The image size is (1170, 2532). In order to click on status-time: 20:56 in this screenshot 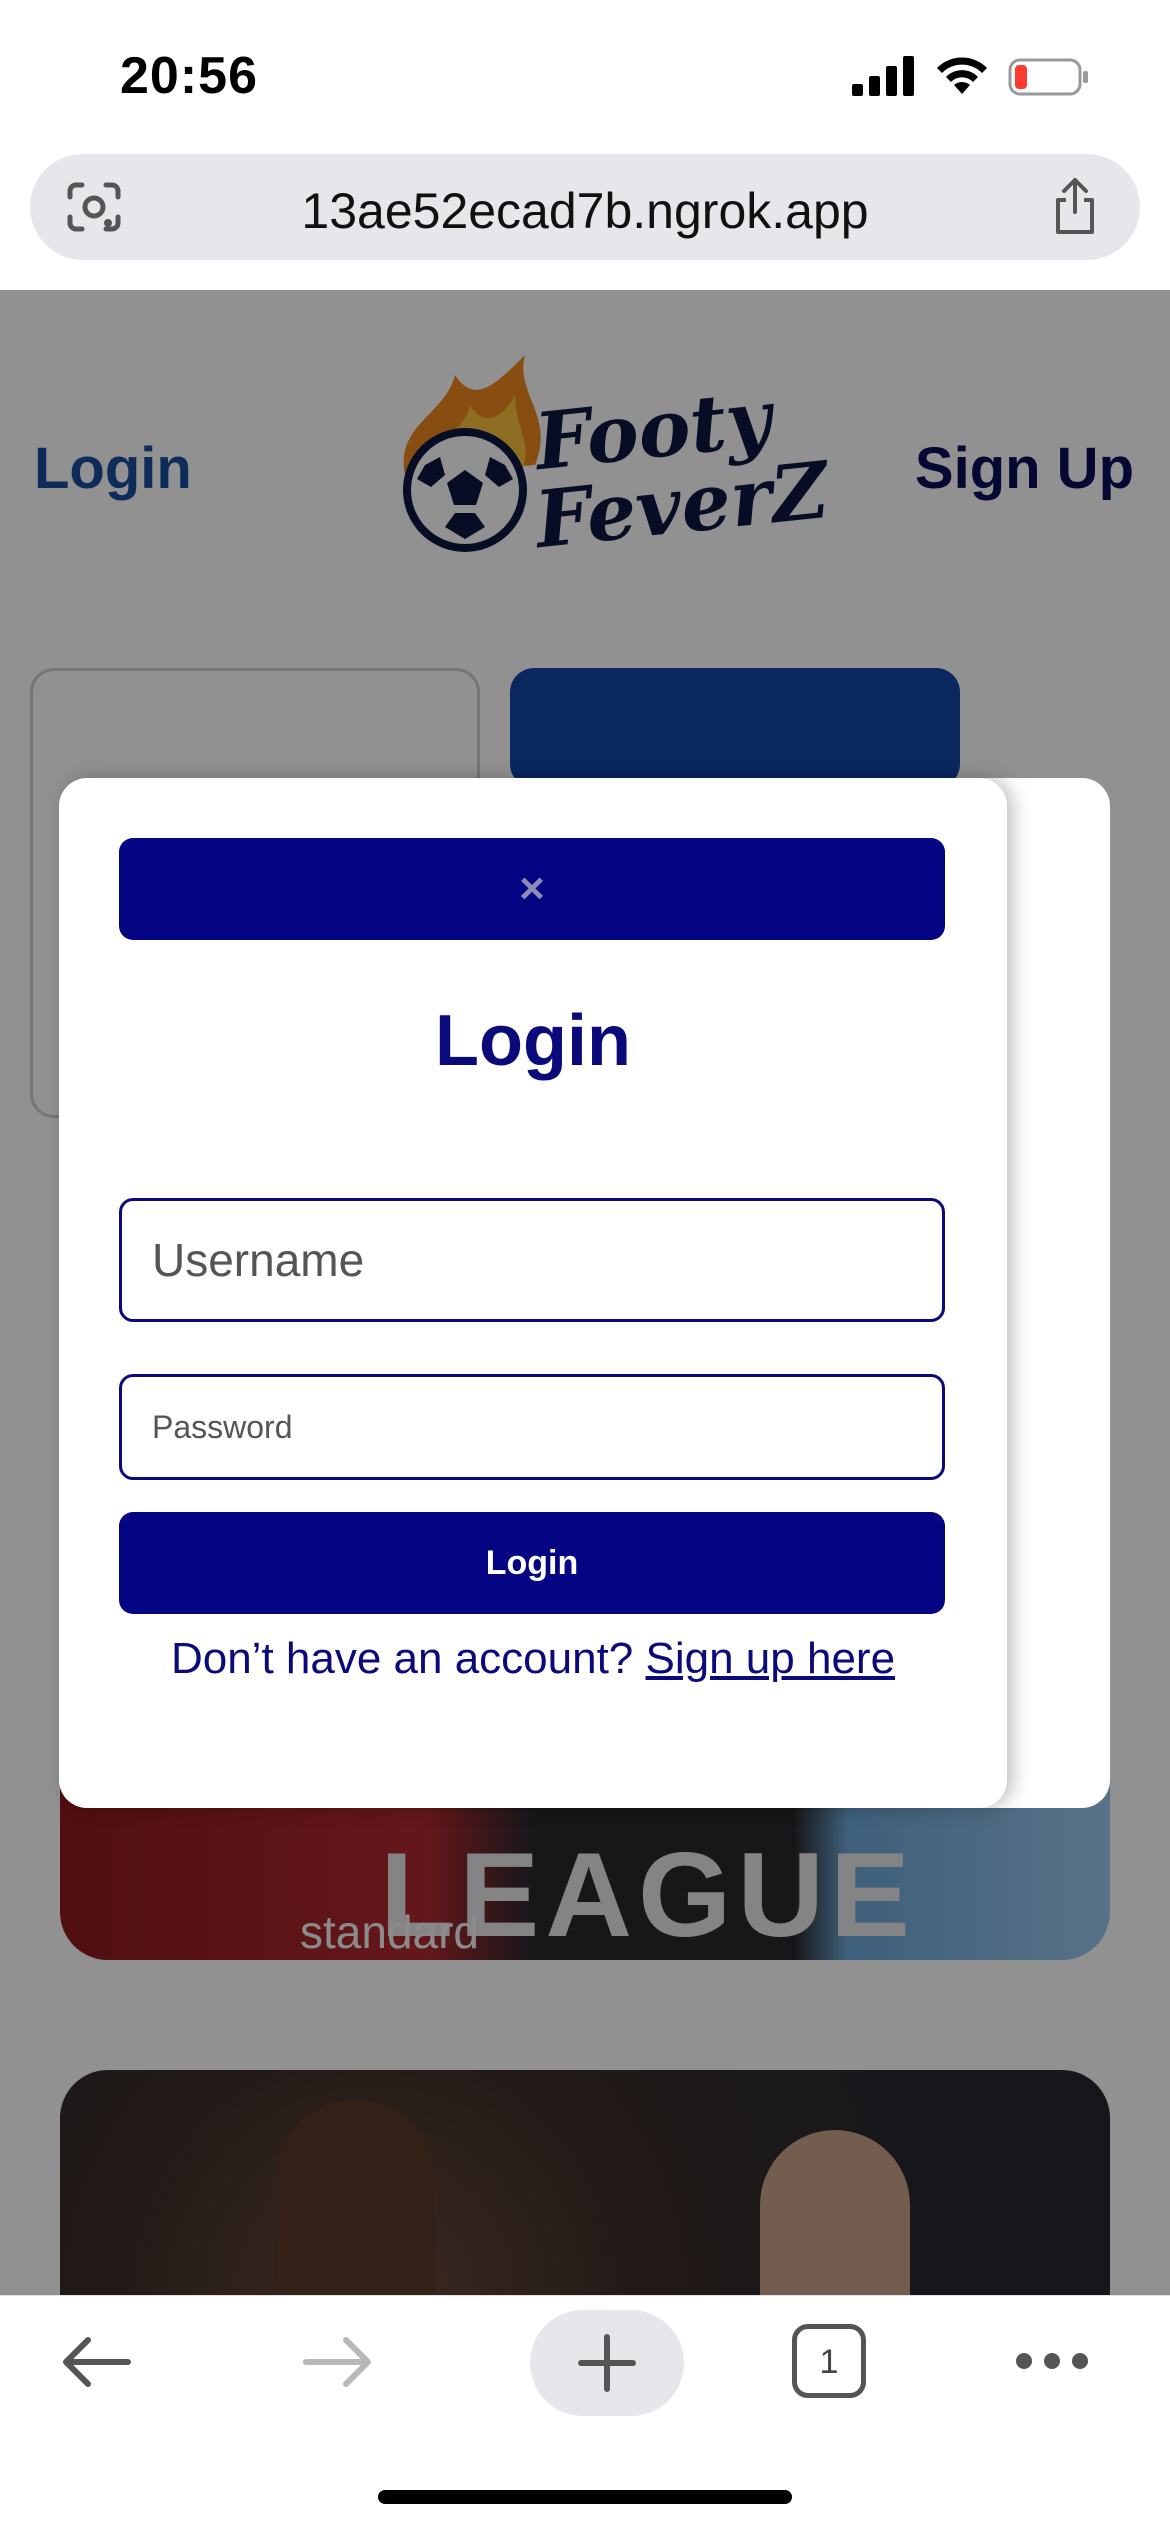, I will do `click(189, 76)`.